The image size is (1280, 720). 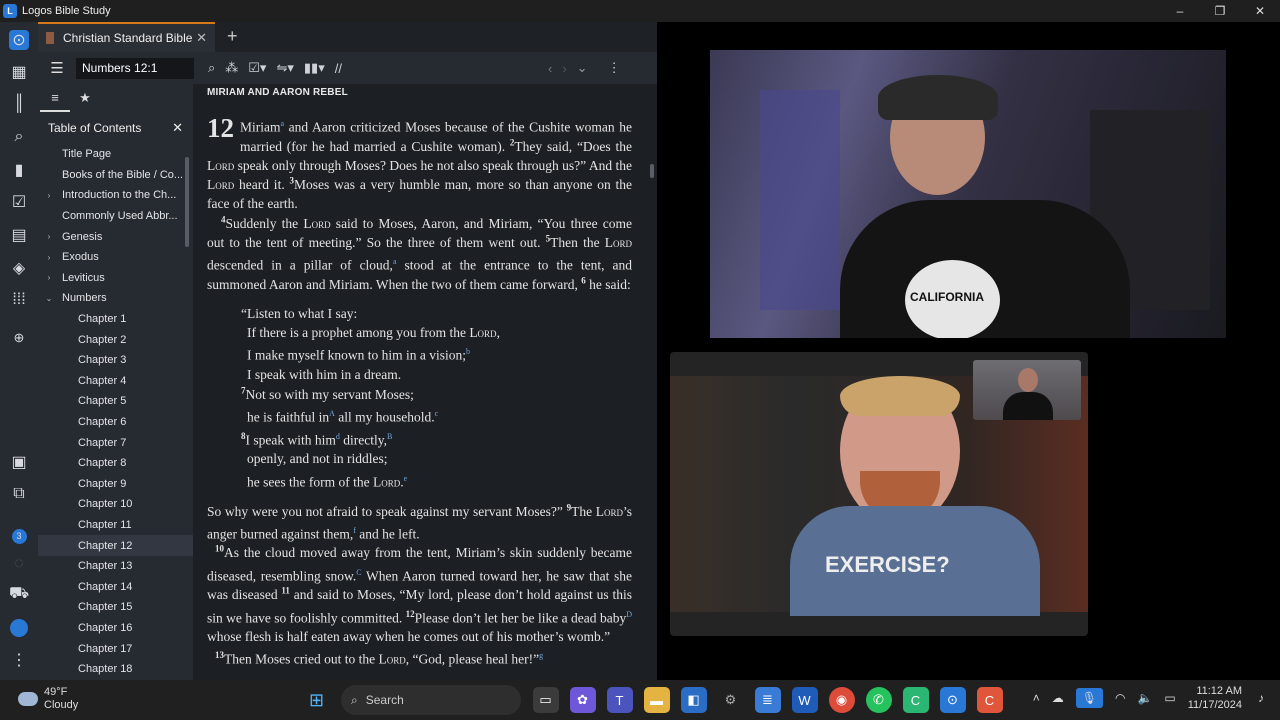 What do you see at coordinates (85, 98) in the screenshot?
I see `favorites-tab-icon: ★` at bounding box center [85, 98].